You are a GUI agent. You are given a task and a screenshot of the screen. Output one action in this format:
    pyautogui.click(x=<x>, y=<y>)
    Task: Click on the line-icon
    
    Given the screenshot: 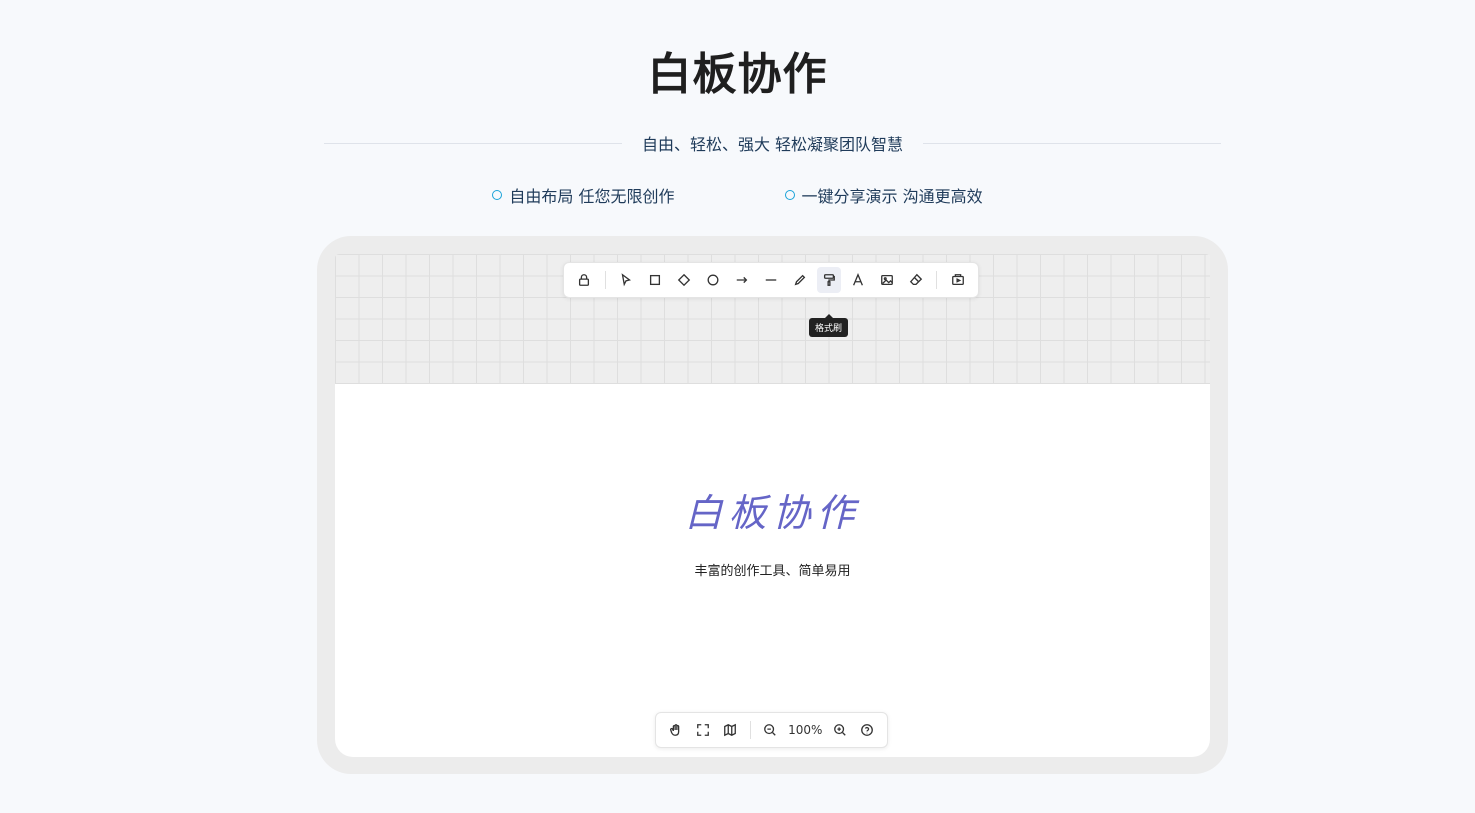 What is the action you would take?
    pyautogui.click(x=771, y=280)
    